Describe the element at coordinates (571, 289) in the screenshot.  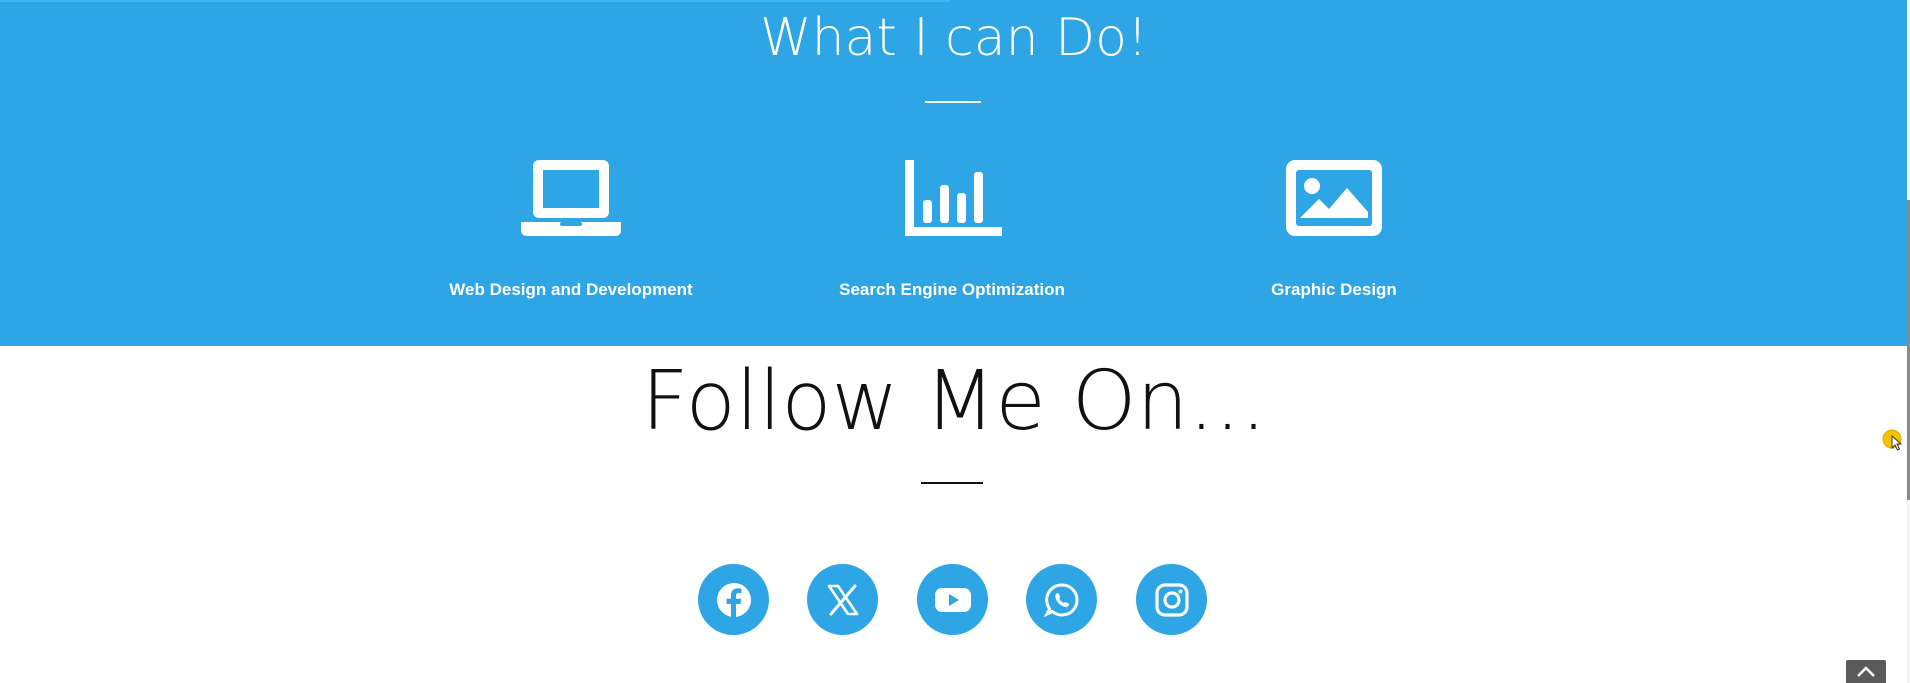
I see `service-label: Web Design and Development` at that location.